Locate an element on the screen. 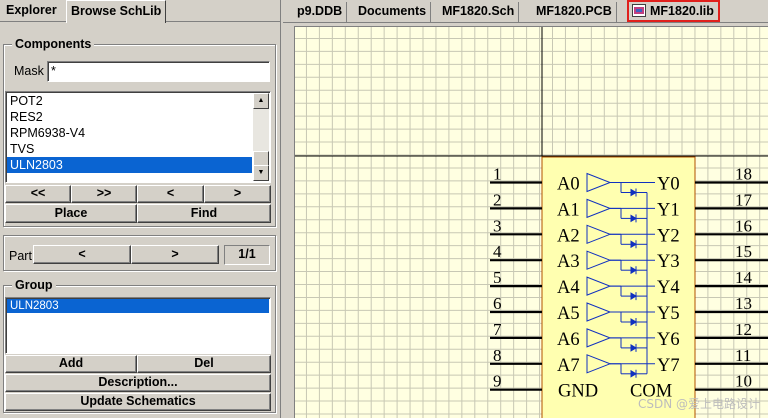  pin-number: 15 is located at coordinates (743, 251).